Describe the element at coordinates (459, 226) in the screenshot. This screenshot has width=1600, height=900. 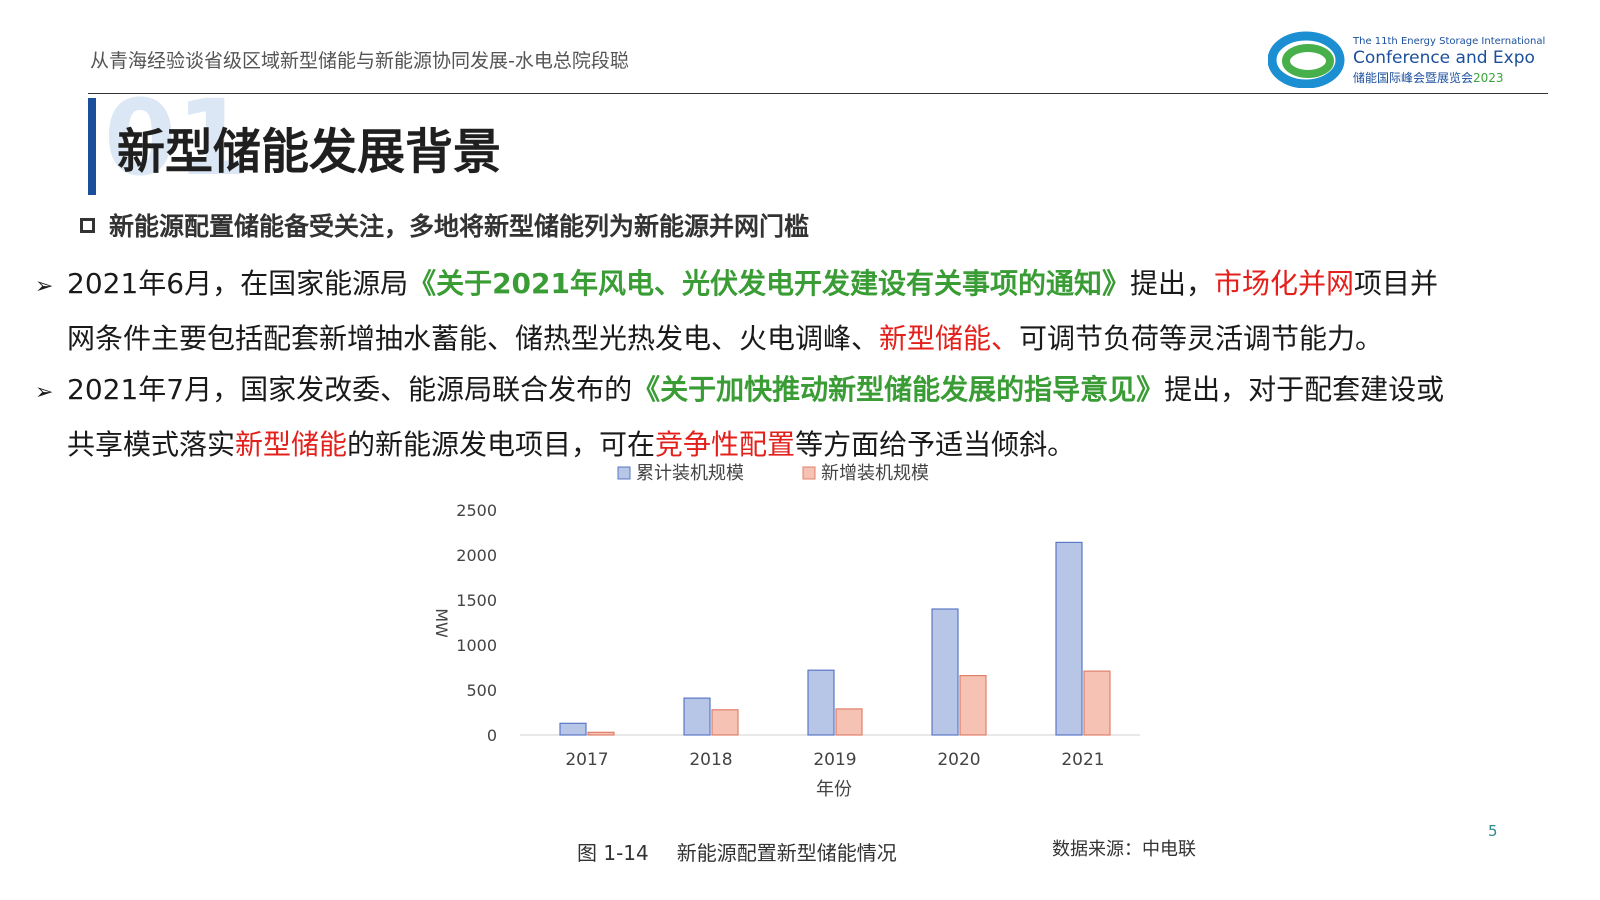
I see `subheading-text: 新能源配置储能备受关注，多地将新型储能列为新能源并网门槛` at that location.